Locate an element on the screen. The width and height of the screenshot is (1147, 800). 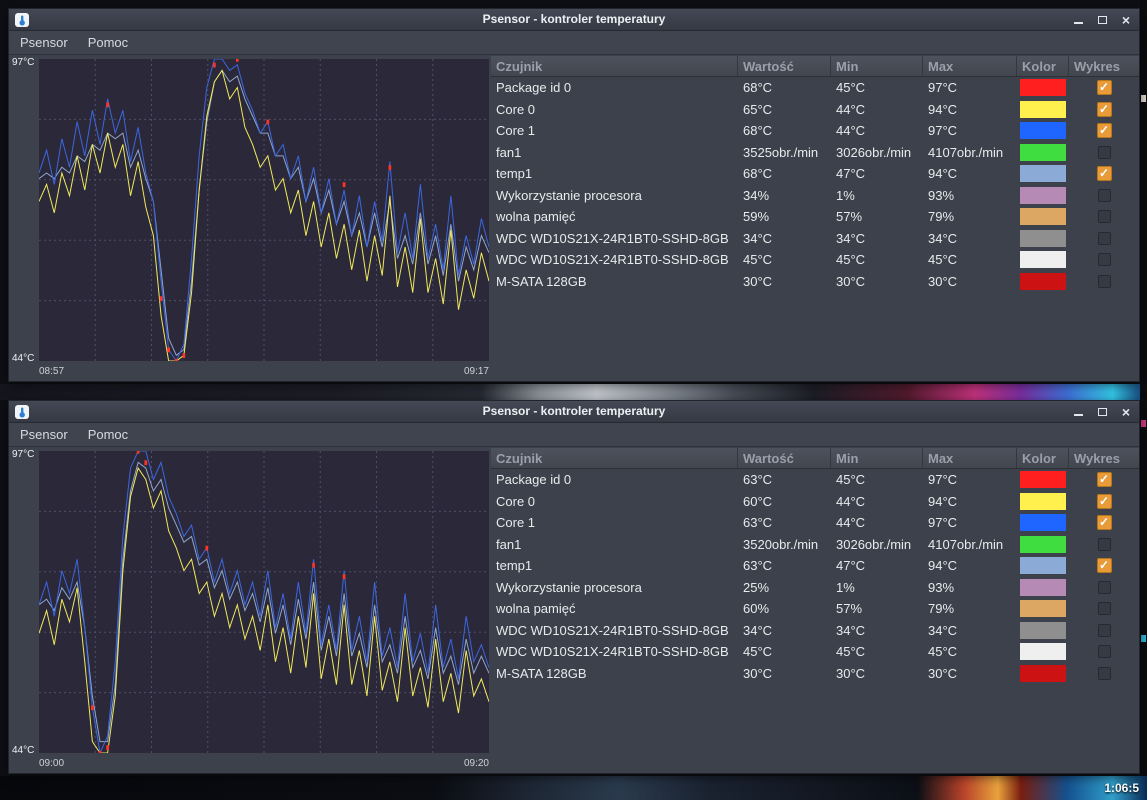
sensor-min: 57% is located at coordinates (849, 217).